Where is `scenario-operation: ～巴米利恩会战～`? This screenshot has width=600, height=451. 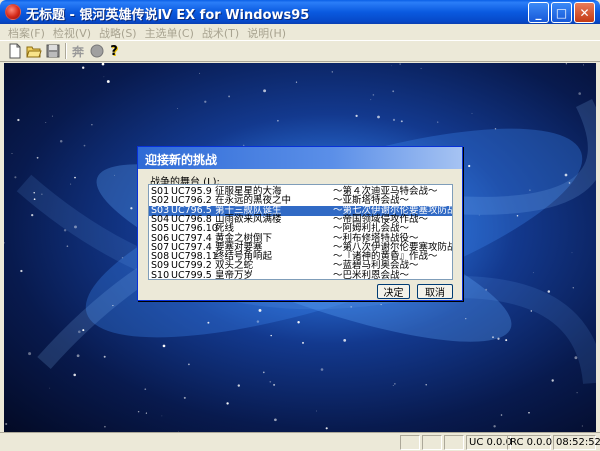 scenario-operation: ～巴米利恩会战～ is located at coordinates (371, 274).